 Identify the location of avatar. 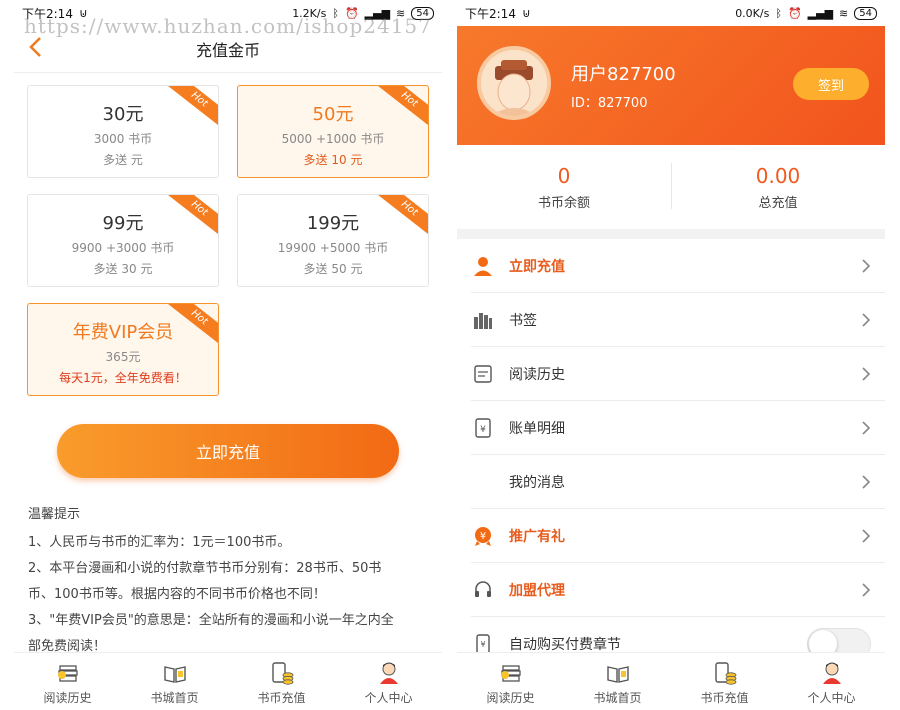
(514, 83).